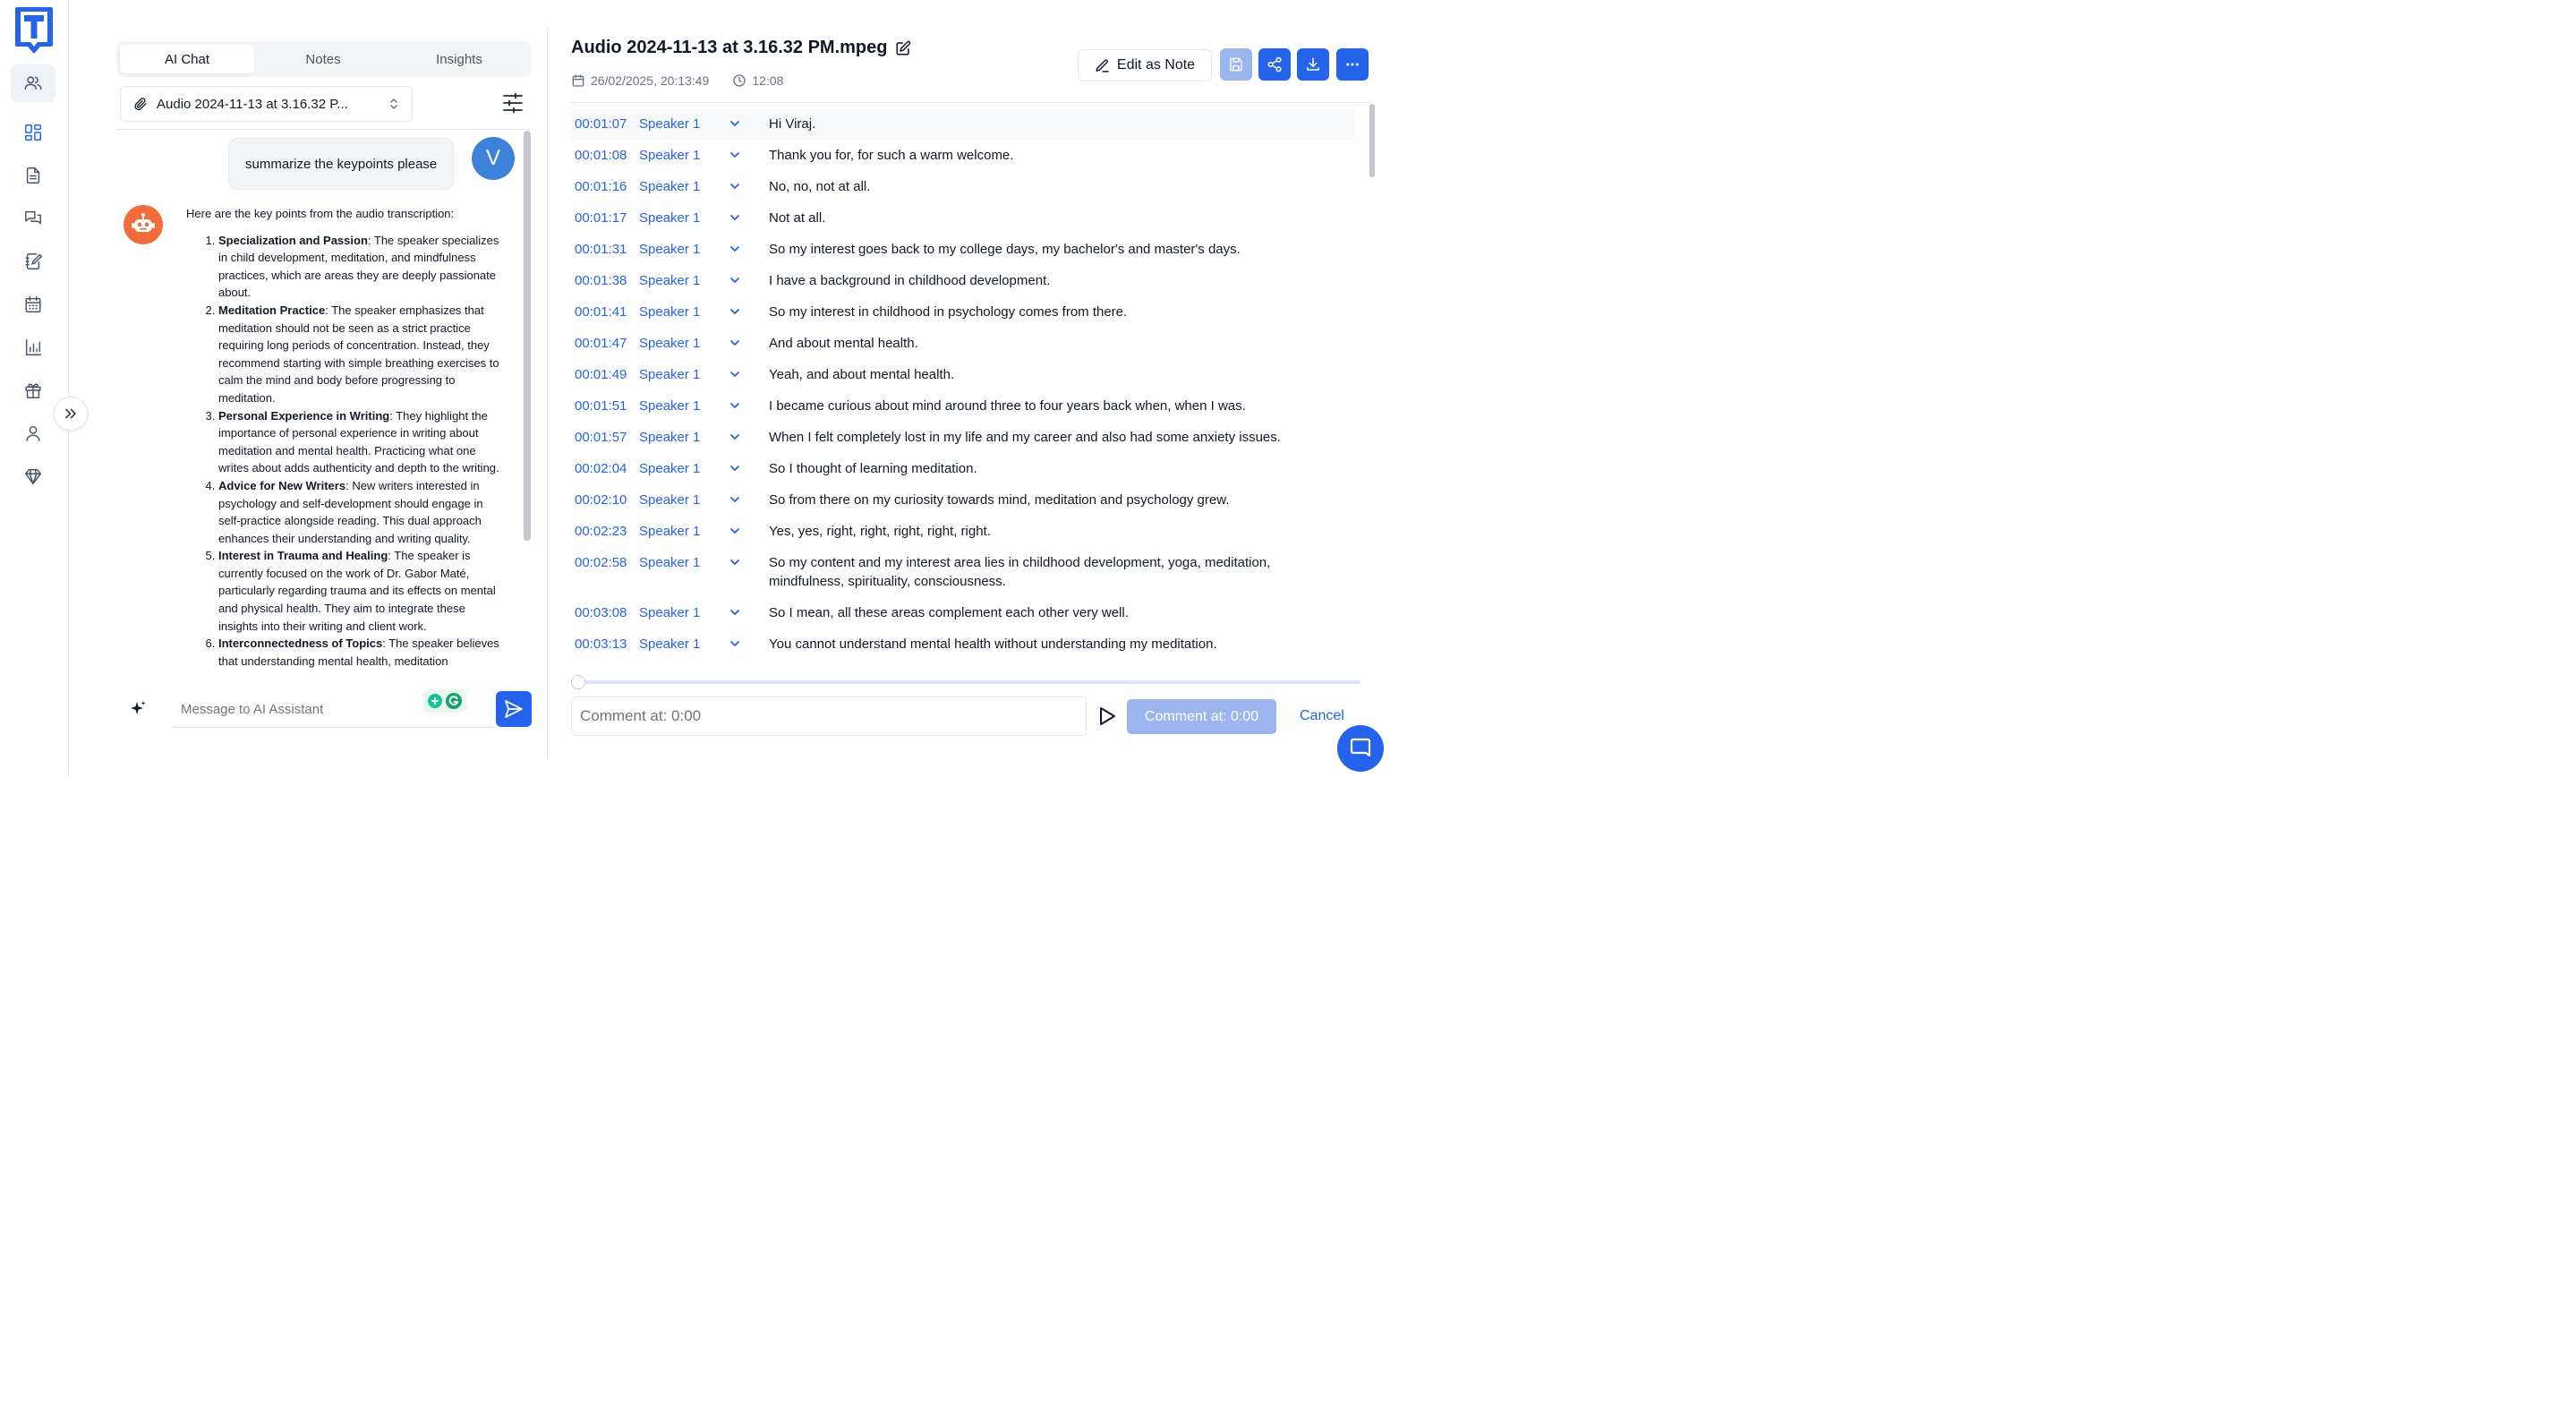  Describe the element at coordinates (1201, 716) in the screenshot. I see `add-comment-button: Comment at: 0:00` at that location.